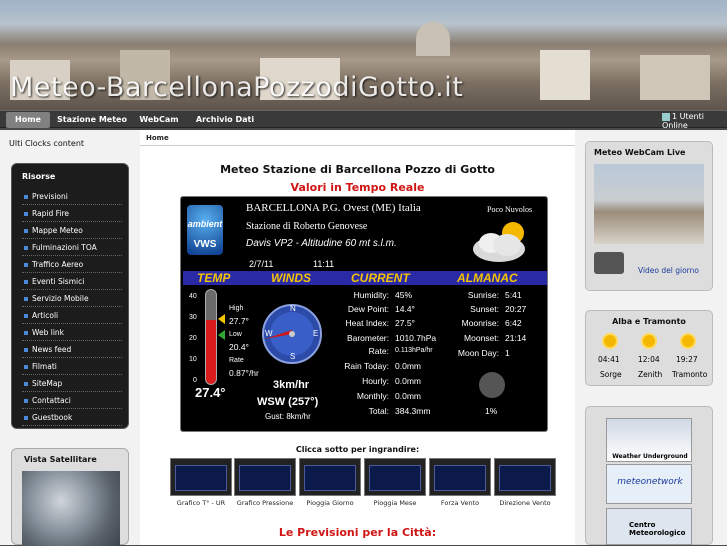 This screenshot has height=546, width=727. I want to click on pressure-rate-label: Rate:, so click(378, 351).